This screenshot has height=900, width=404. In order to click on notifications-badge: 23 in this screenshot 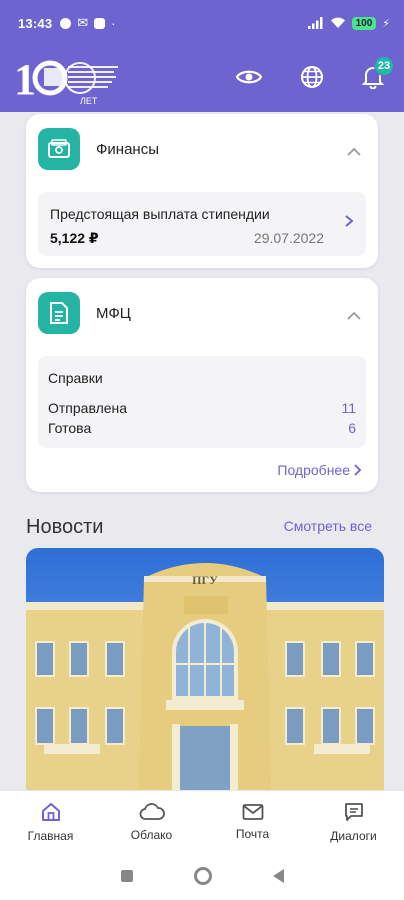, I will do `click(384, 66)`.